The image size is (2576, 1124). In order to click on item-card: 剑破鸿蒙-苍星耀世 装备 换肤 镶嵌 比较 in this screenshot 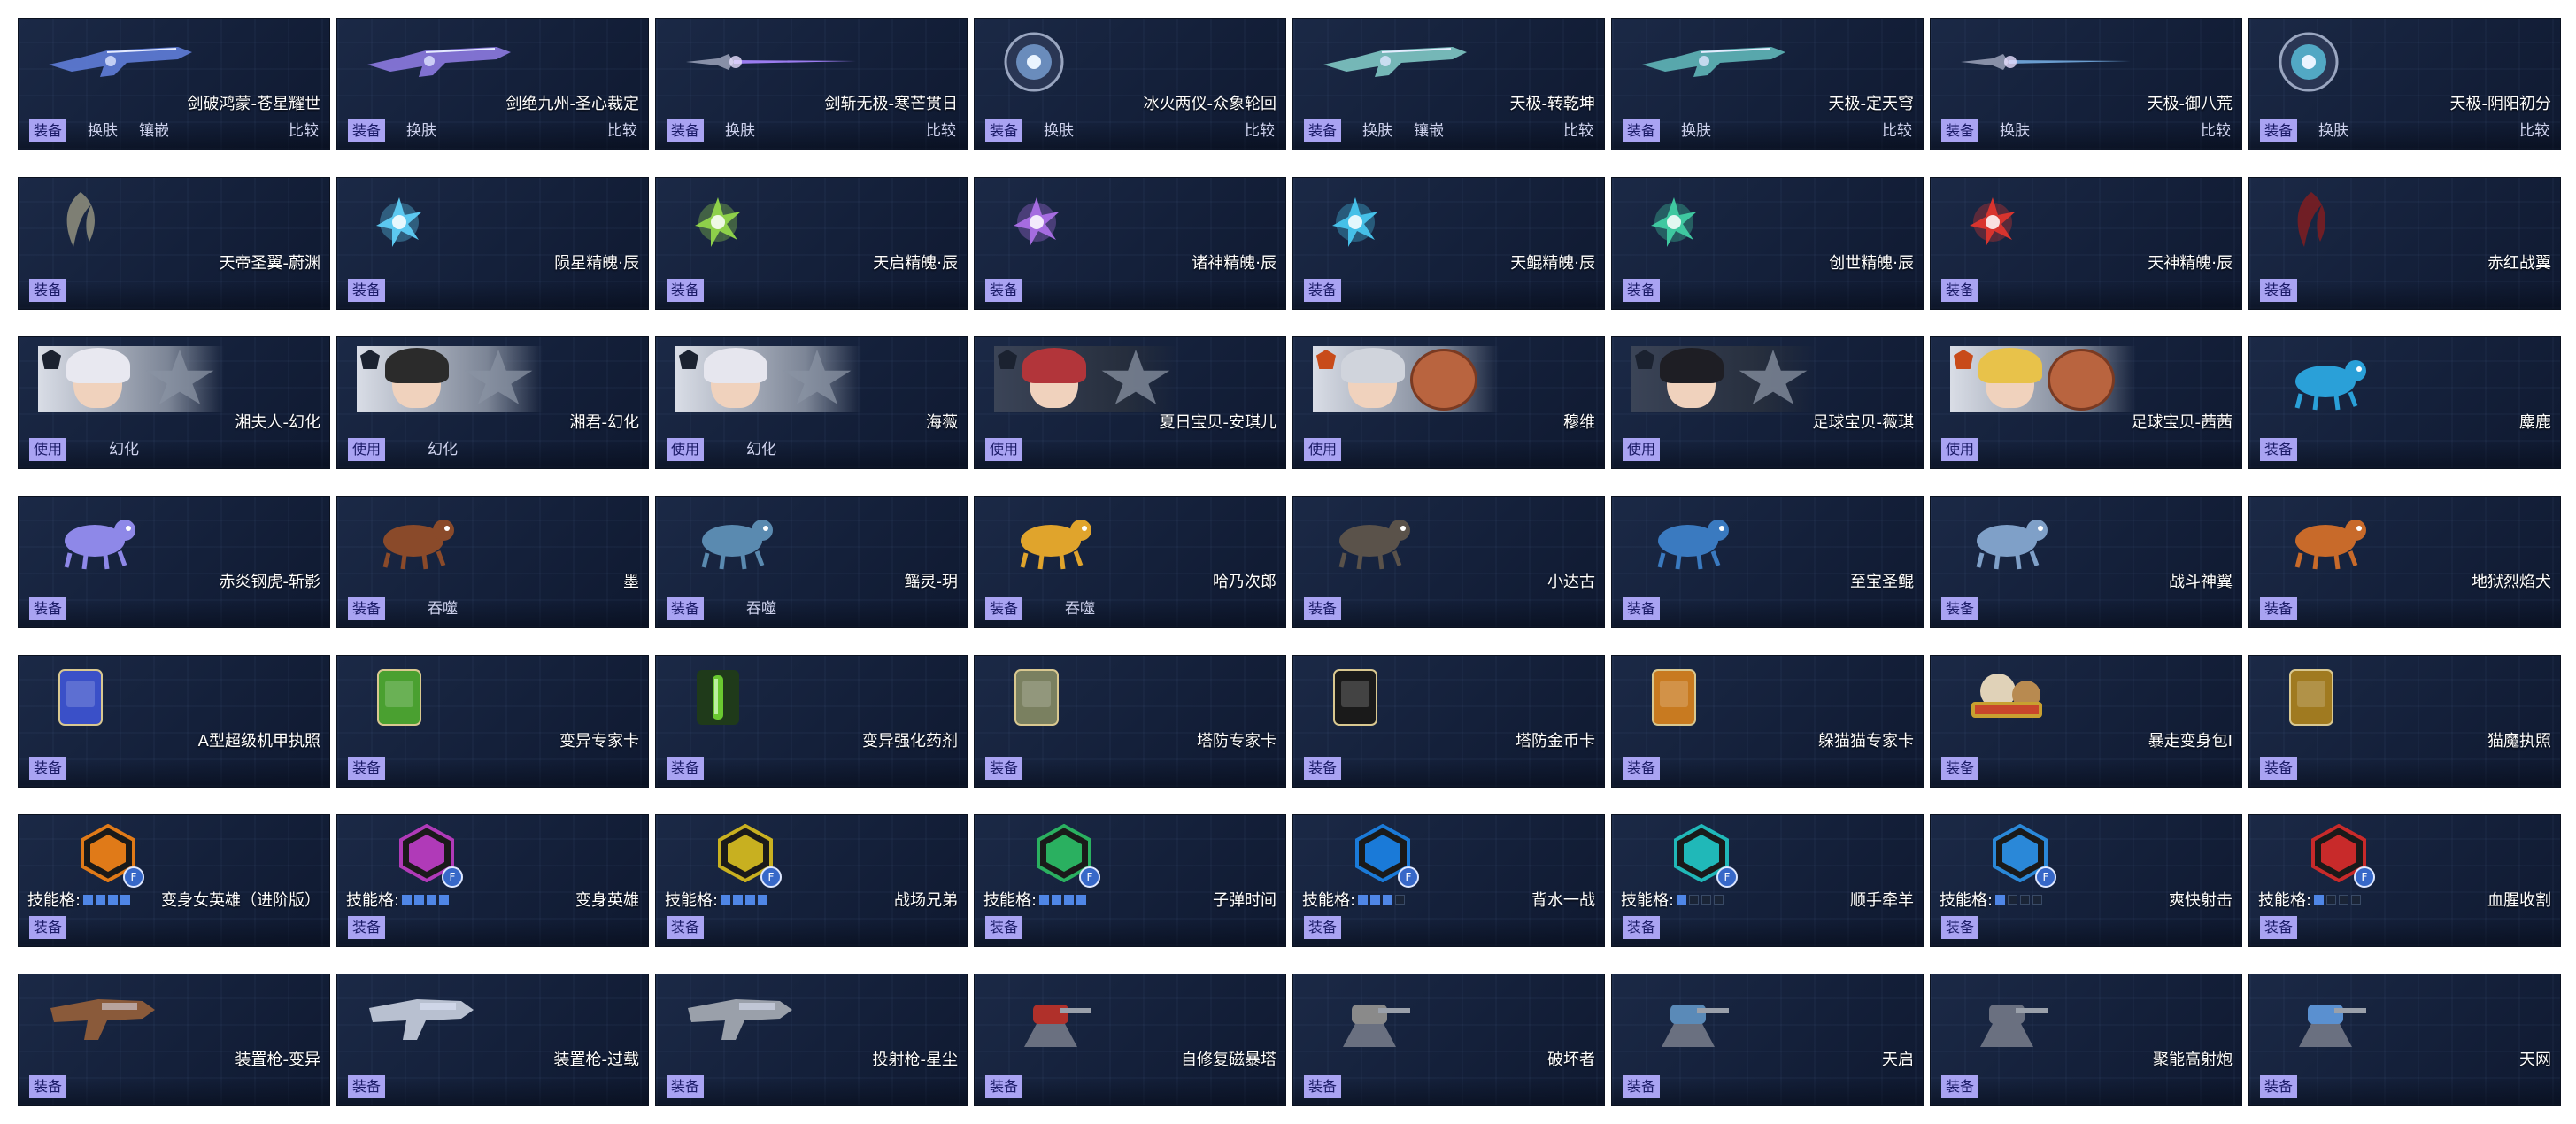, I will do `click(174, 84)`.